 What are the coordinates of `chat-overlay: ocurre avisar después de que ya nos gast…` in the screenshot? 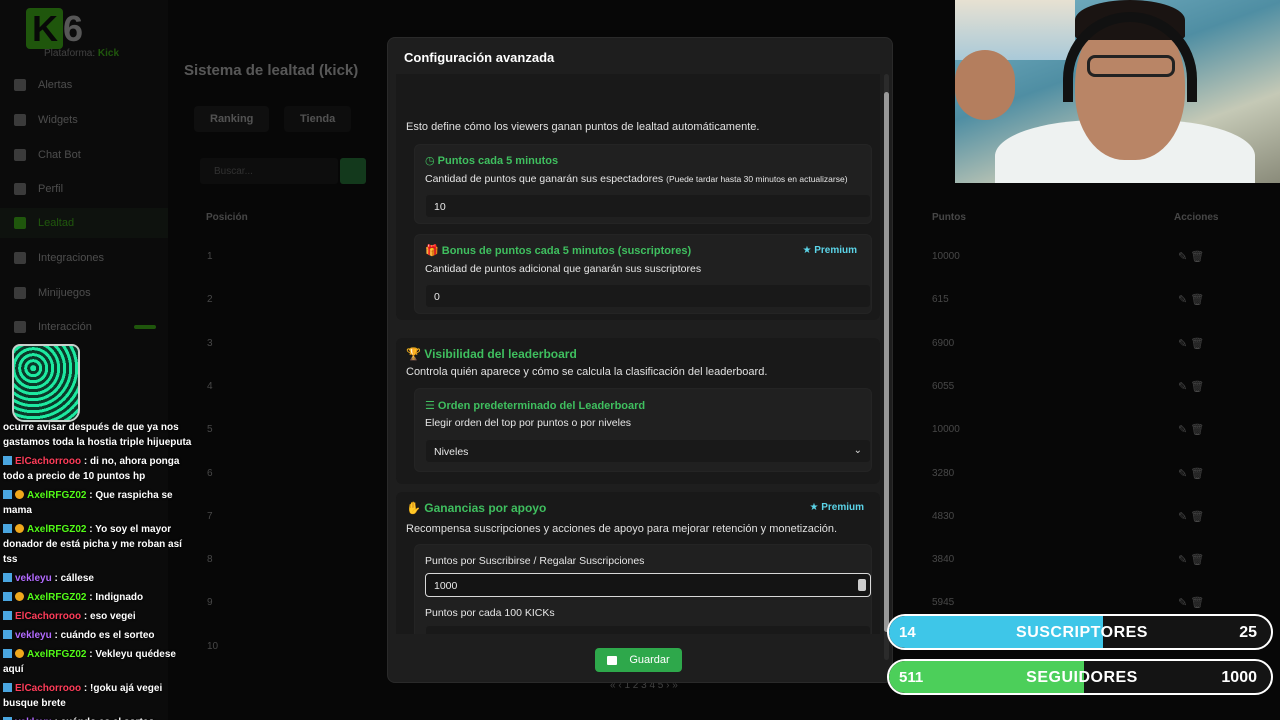 It's located at (98, 569).